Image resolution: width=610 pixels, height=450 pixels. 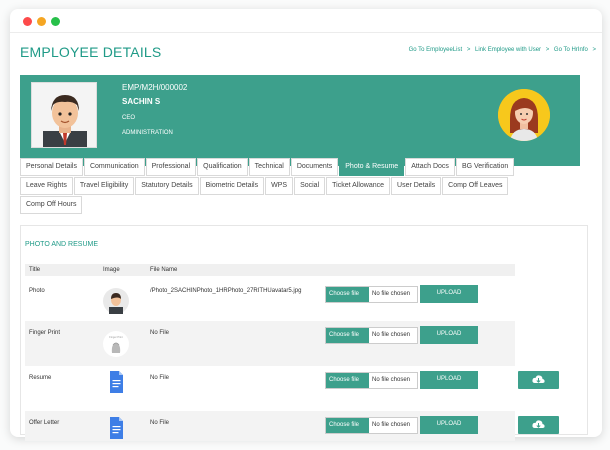 I want to click on tab-documents: Documents, so click(x=314, y=167).